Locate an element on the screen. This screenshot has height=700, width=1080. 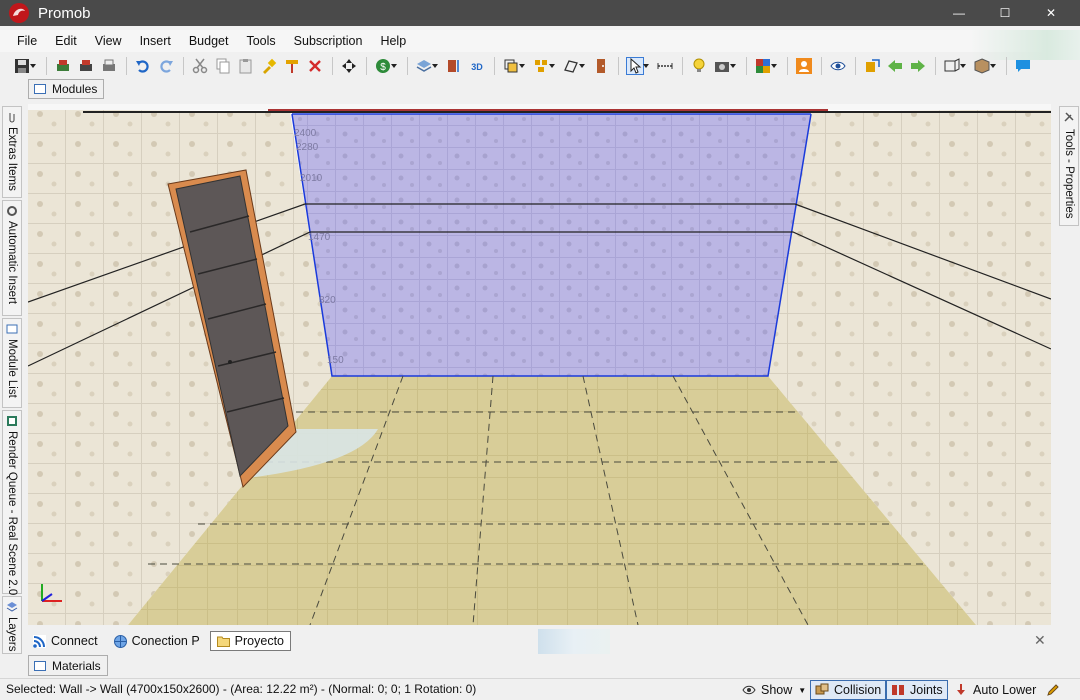
paint-brush-icon is located at coordinates (269, 66).